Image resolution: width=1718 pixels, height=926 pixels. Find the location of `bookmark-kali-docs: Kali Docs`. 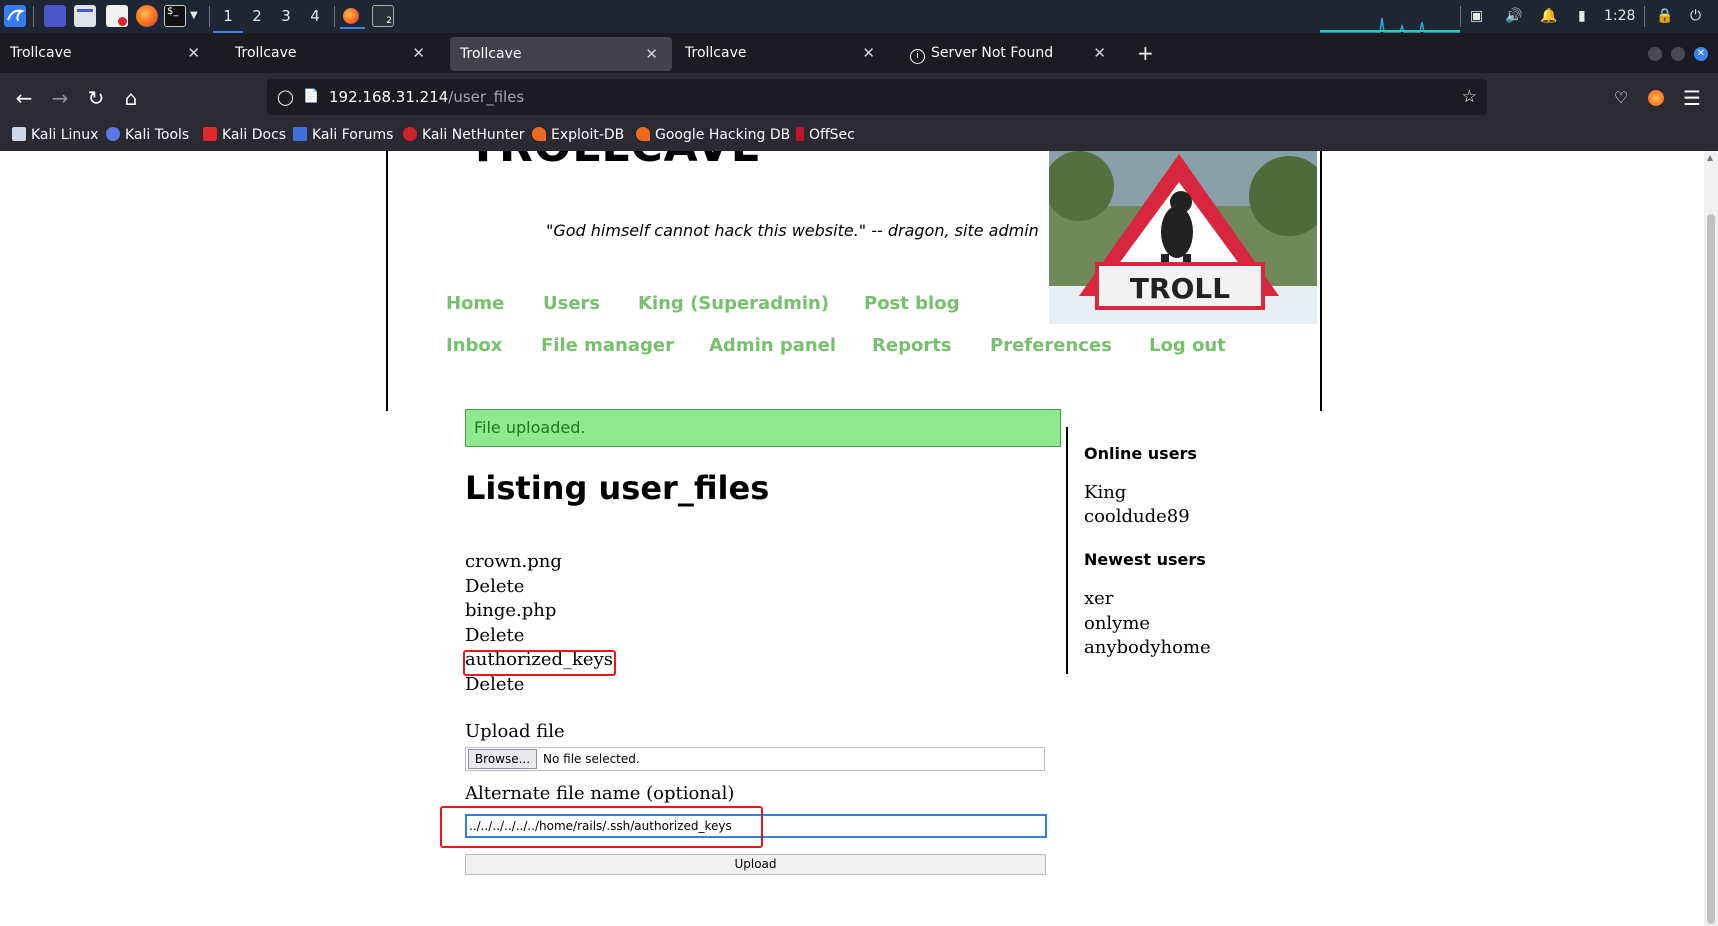

bookmark-kali-docs: Kali Docs is located at coordinates (244, 135).